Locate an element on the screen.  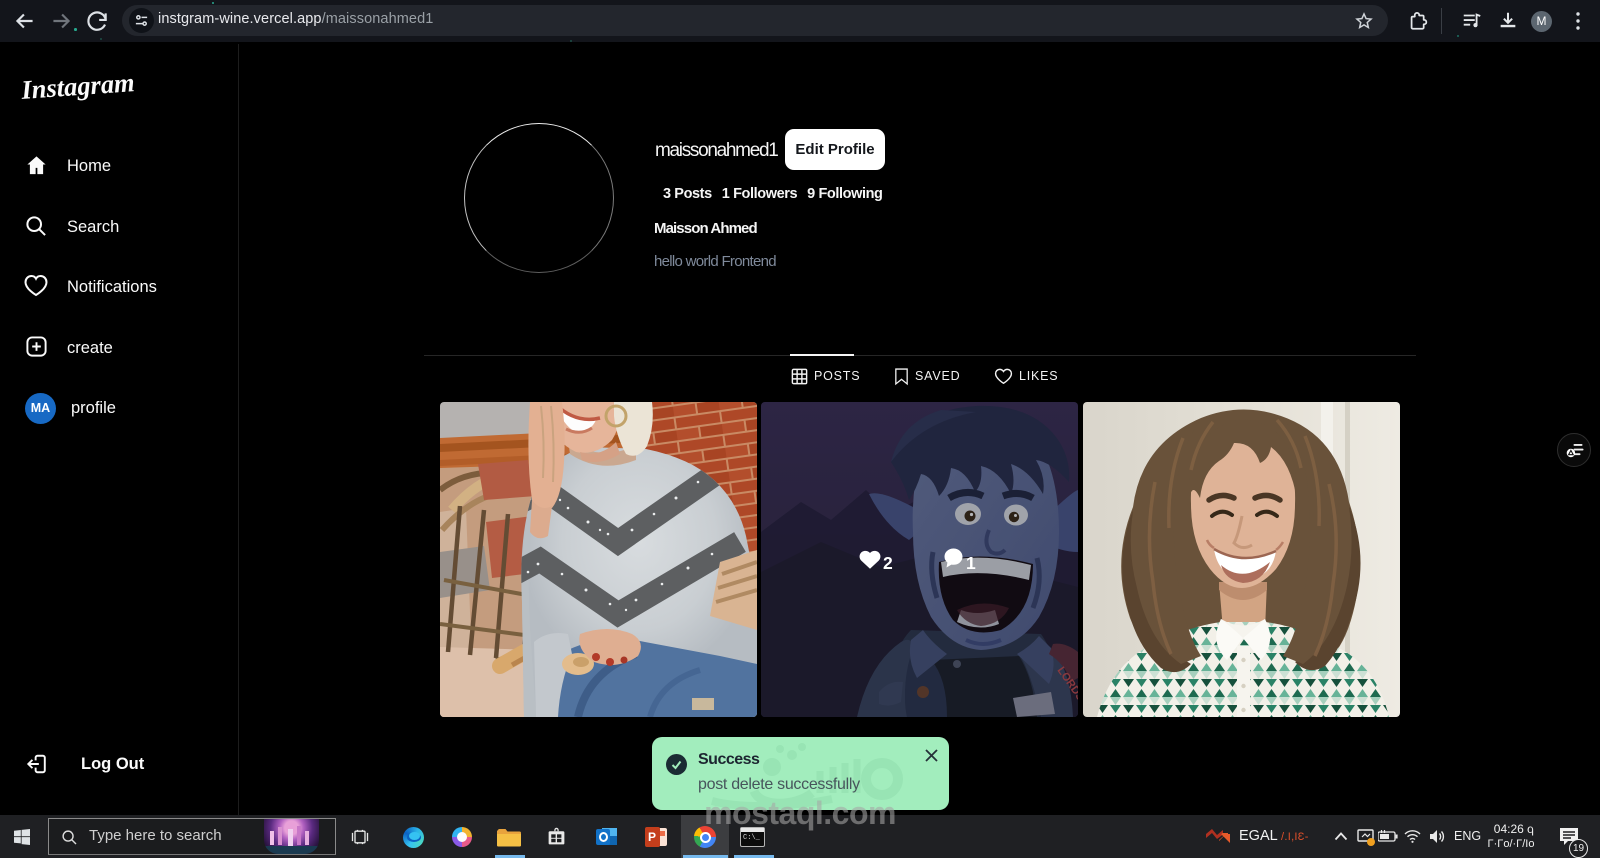
svg-text: 2 is located at coordinates (888, 563).